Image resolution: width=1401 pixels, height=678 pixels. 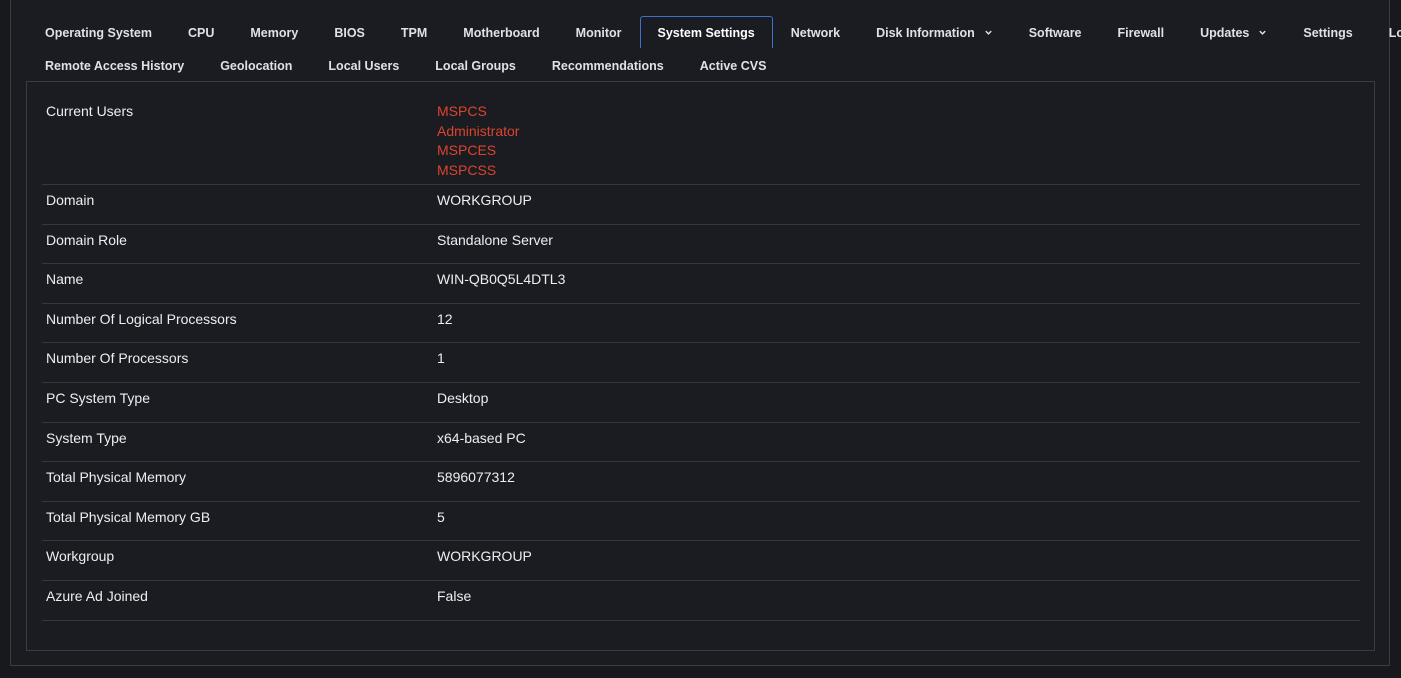 I want to click on tab-tpm: TPM, so click(x=414, y=32).